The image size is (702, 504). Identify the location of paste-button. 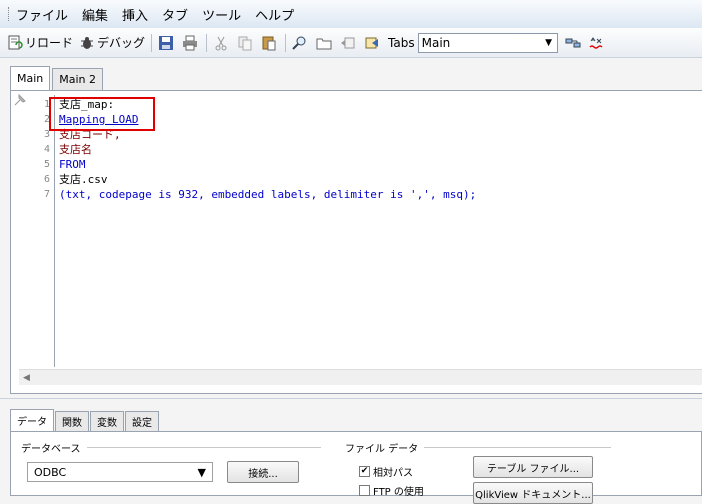
(270, 43).